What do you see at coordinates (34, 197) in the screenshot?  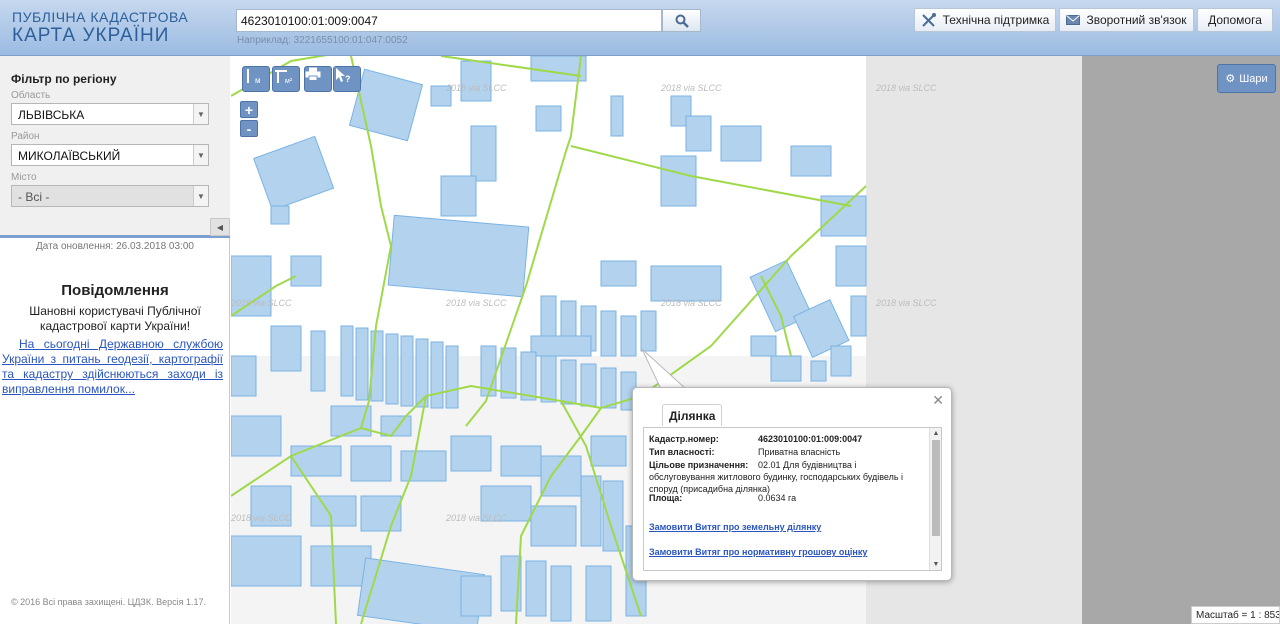 I see `misto-value: - Всі -` at bounding box center [34, 197].